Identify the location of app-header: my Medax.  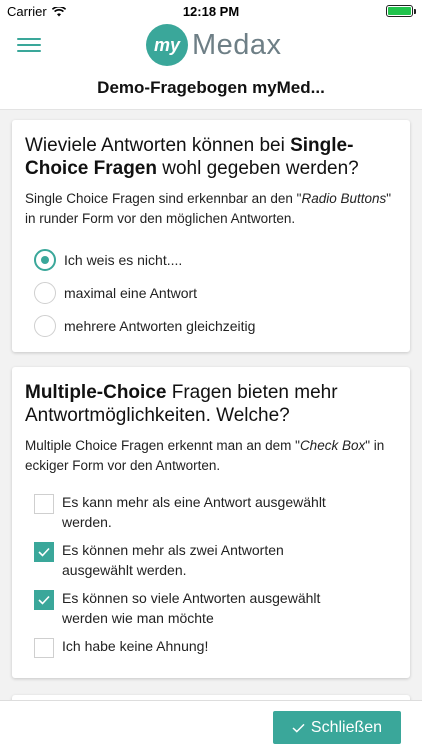
(211, 44).